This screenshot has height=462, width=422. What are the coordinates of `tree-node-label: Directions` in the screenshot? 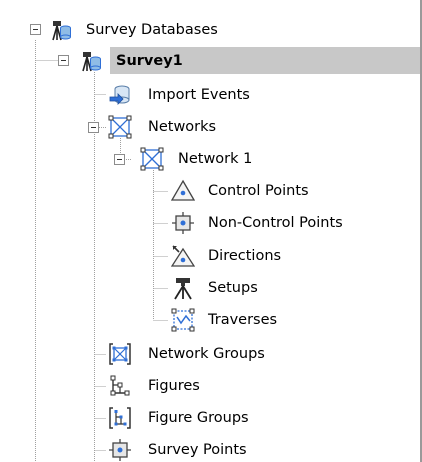 It's located at (245, 256).